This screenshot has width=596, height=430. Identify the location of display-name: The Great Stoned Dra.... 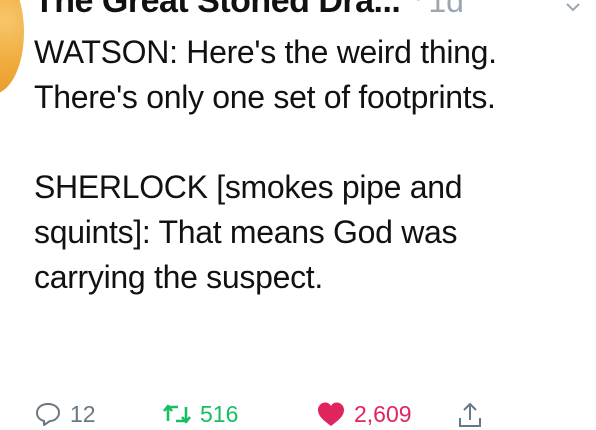
(217, 10).